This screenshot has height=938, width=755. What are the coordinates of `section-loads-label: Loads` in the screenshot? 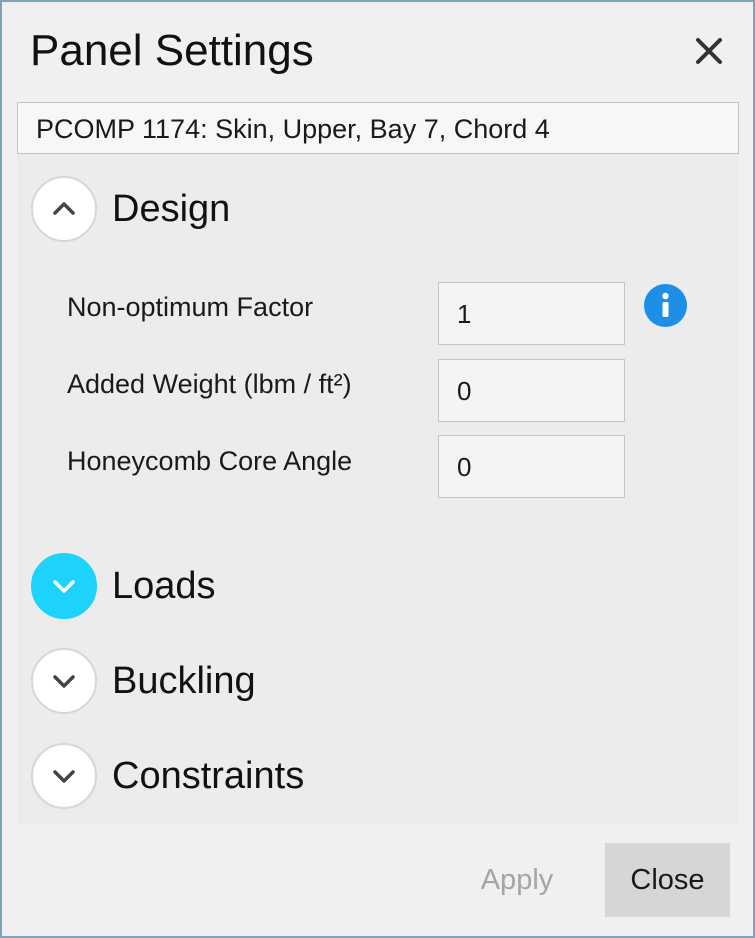 It's located at (164, 585).